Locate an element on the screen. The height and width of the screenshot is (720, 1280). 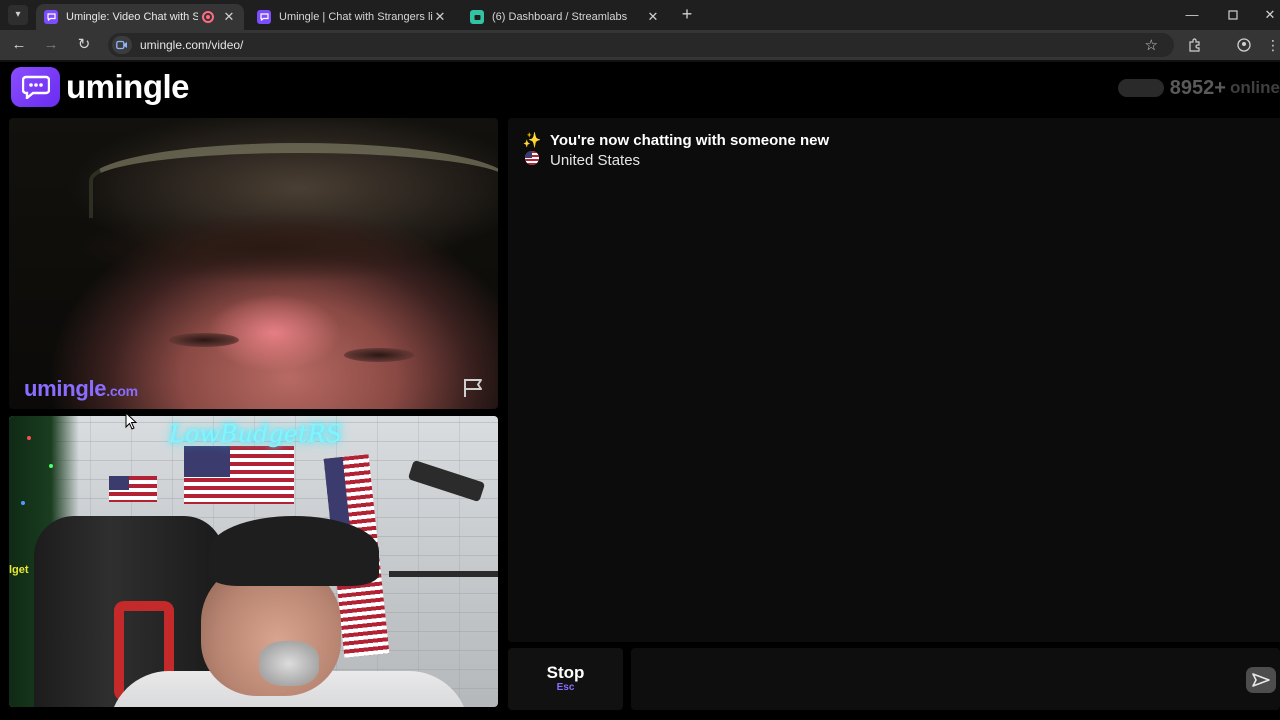
menu-icon: ⋮ is located at coordinates (1273, 45).